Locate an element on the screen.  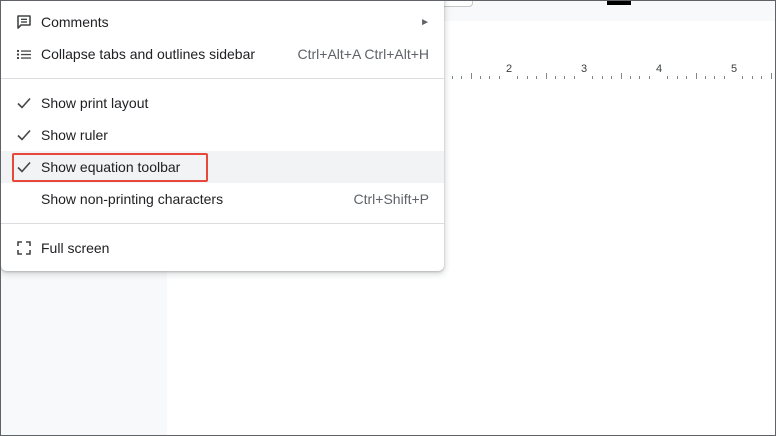
toolbar-control is located at coordinates (457, 4).